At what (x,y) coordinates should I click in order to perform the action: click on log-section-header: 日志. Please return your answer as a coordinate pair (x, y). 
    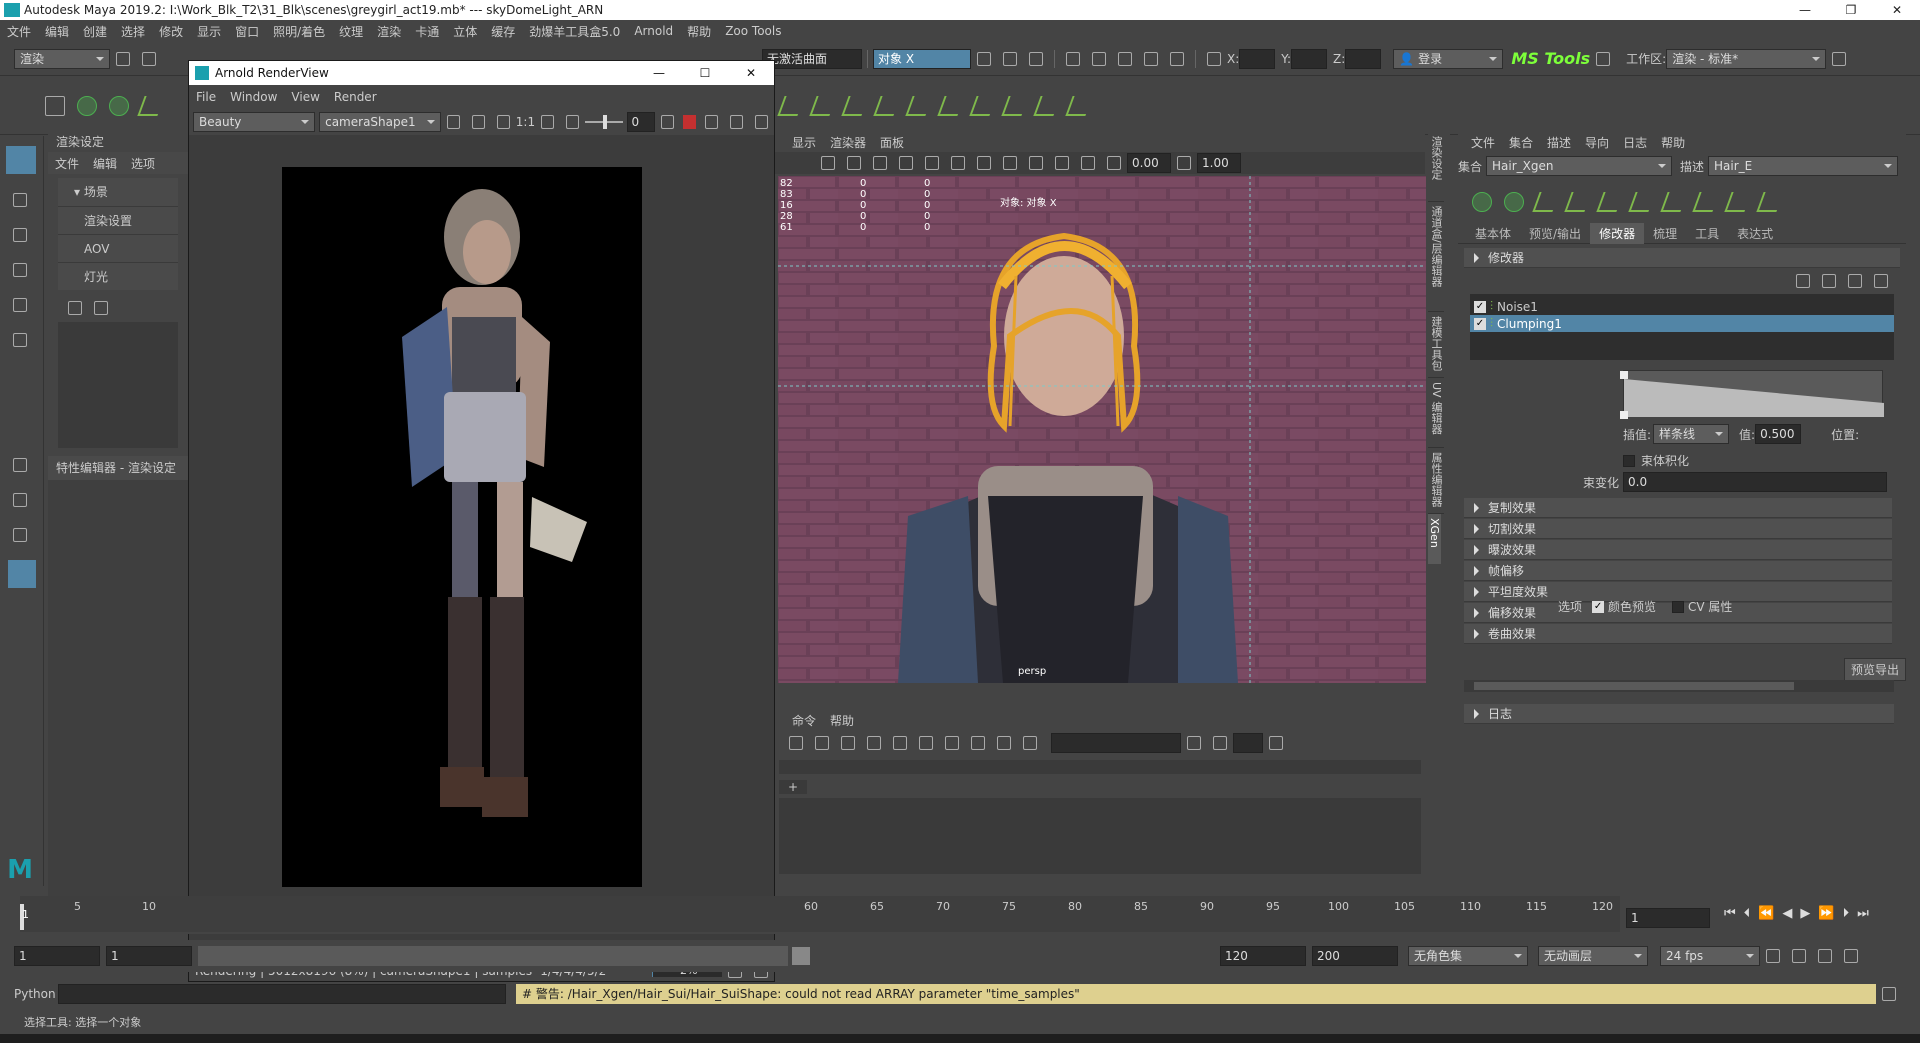
    Looking at the image, I should click on (1679, 714).